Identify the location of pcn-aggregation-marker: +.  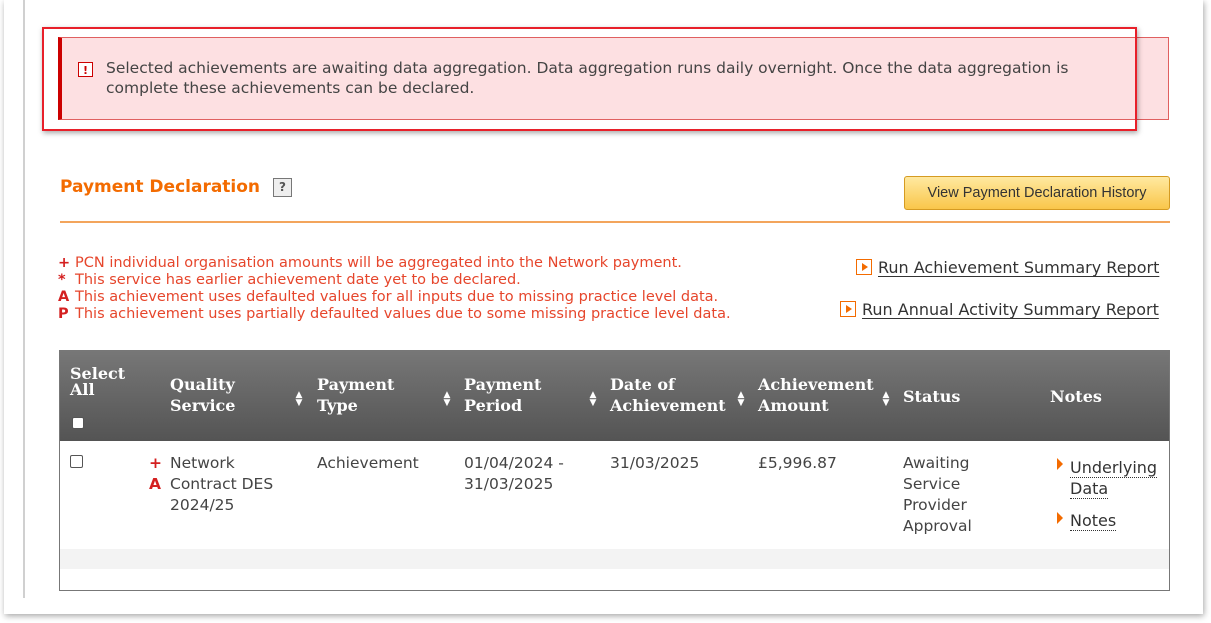
(155, 463).